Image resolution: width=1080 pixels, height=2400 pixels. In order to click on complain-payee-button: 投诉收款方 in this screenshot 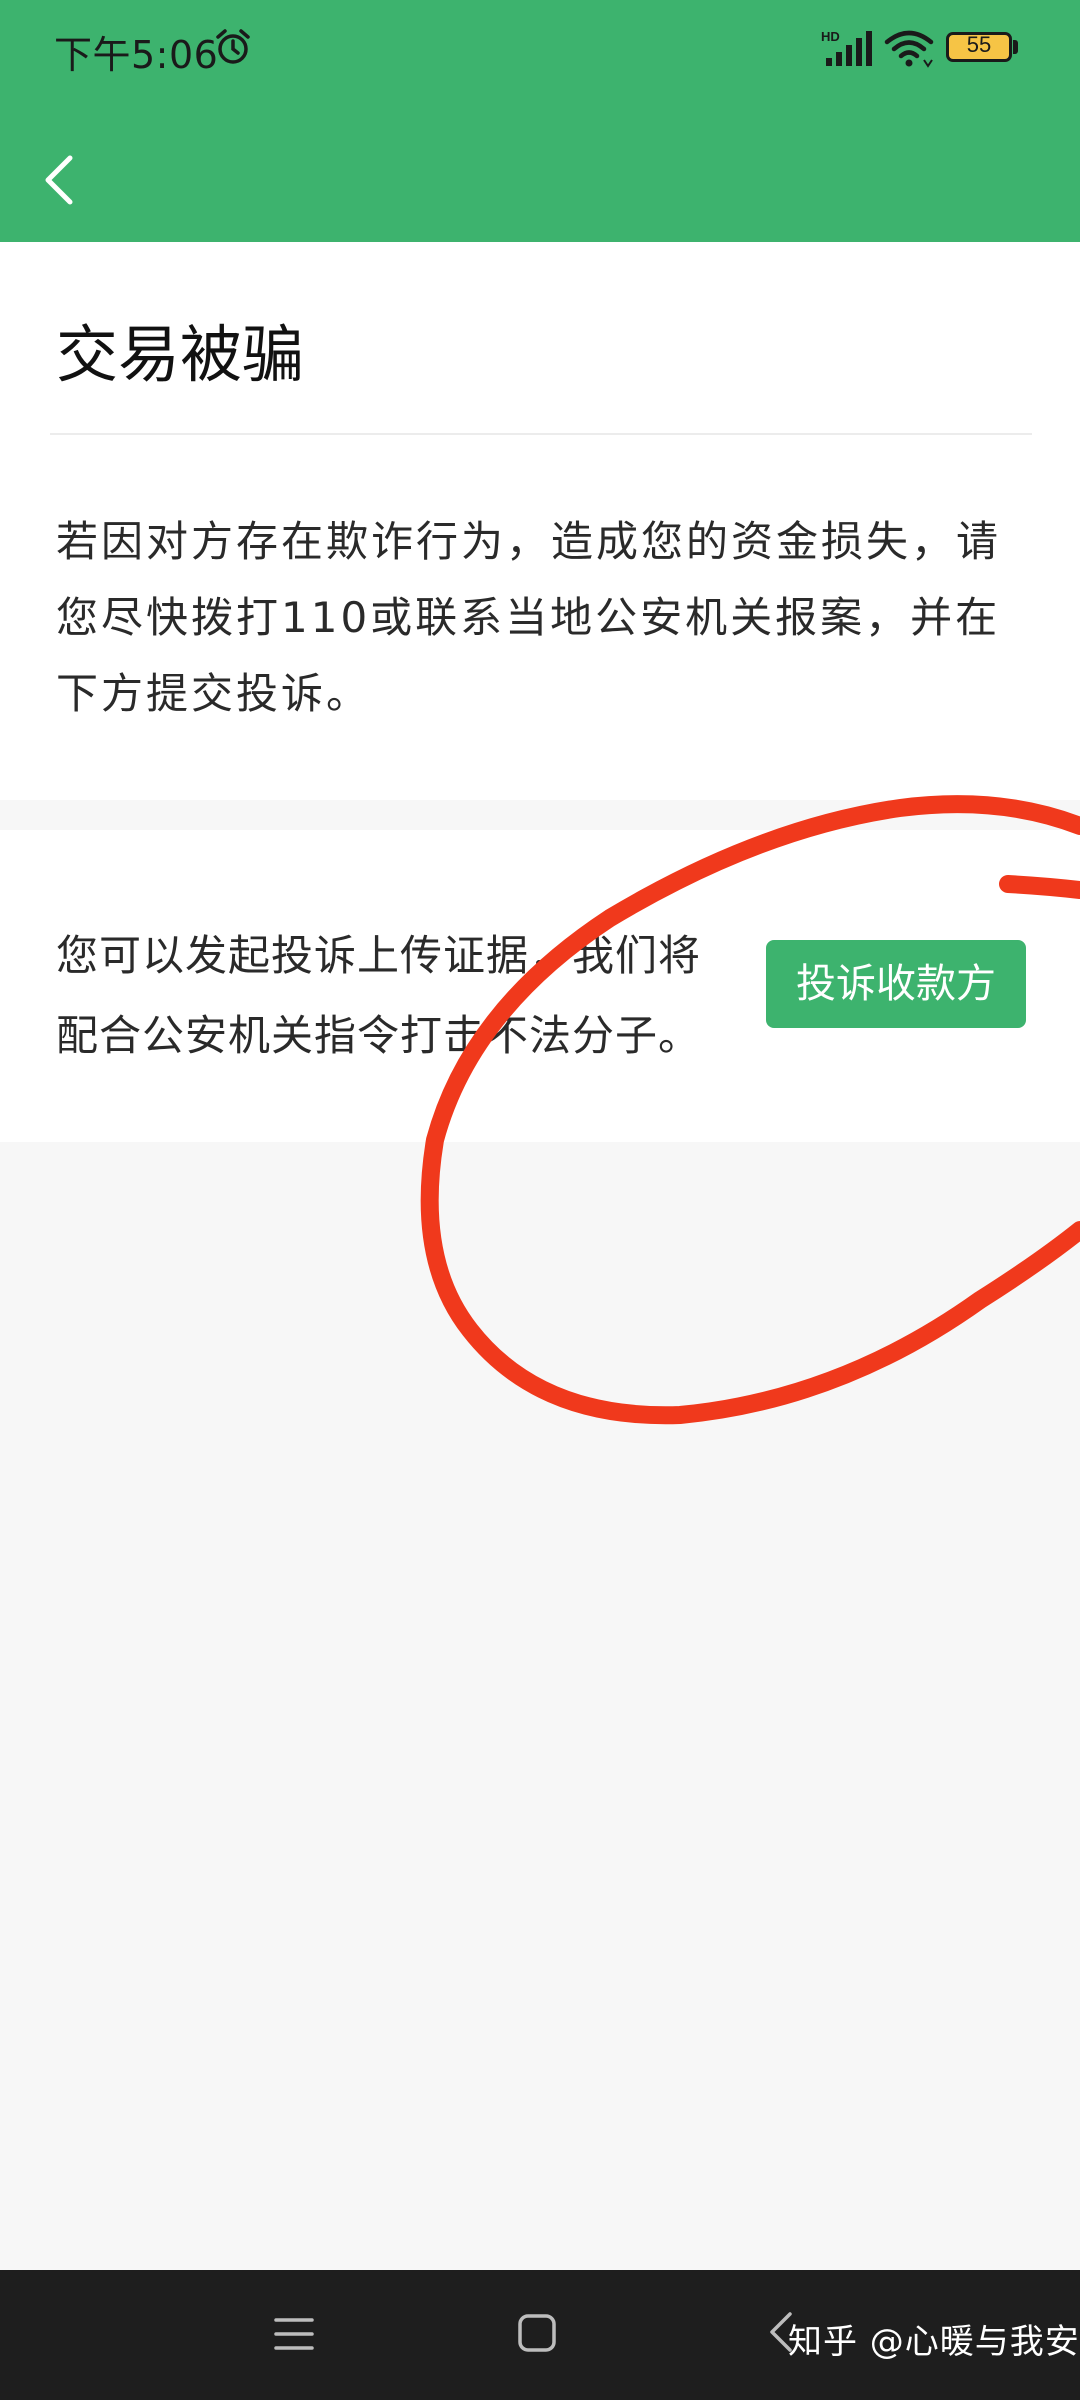, I will do `click(896, 984)`.